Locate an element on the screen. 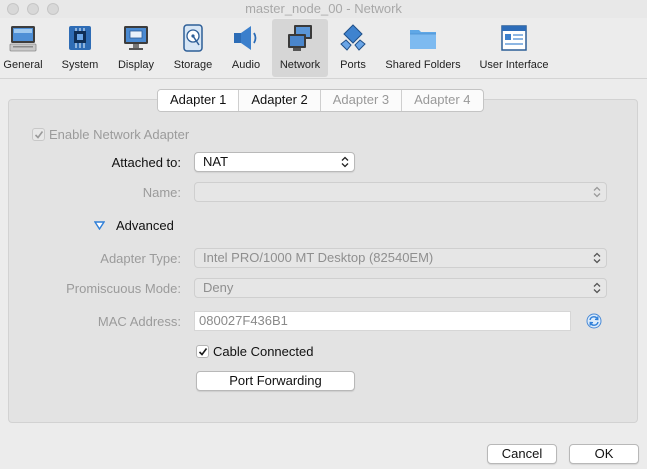 This screenshot has width=647, height=469. toolbar-item-network: Network is located at coordinates (300, 48).